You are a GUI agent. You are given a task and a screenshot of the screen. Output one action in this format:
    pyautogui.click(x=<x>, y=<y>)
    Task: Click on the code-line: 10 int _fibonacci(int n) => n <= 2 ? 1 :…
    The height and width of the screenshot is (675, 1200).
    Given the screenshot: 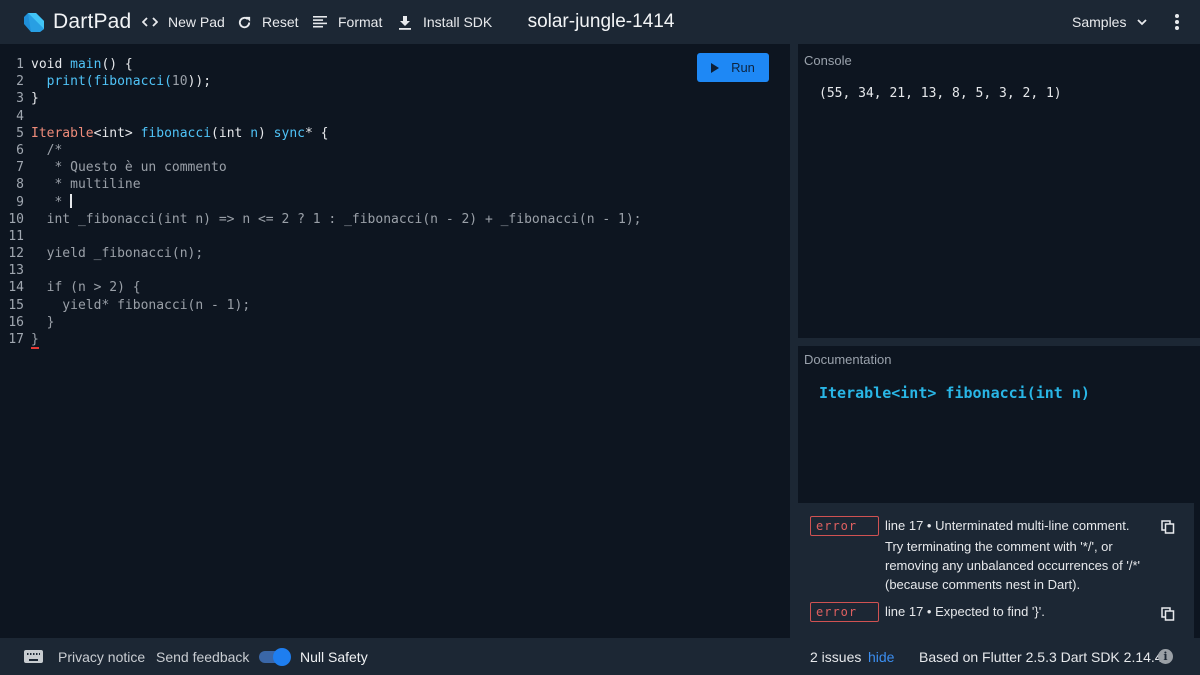 What is the action you would take?
    pyautogui.click(x=320, y=219)
    